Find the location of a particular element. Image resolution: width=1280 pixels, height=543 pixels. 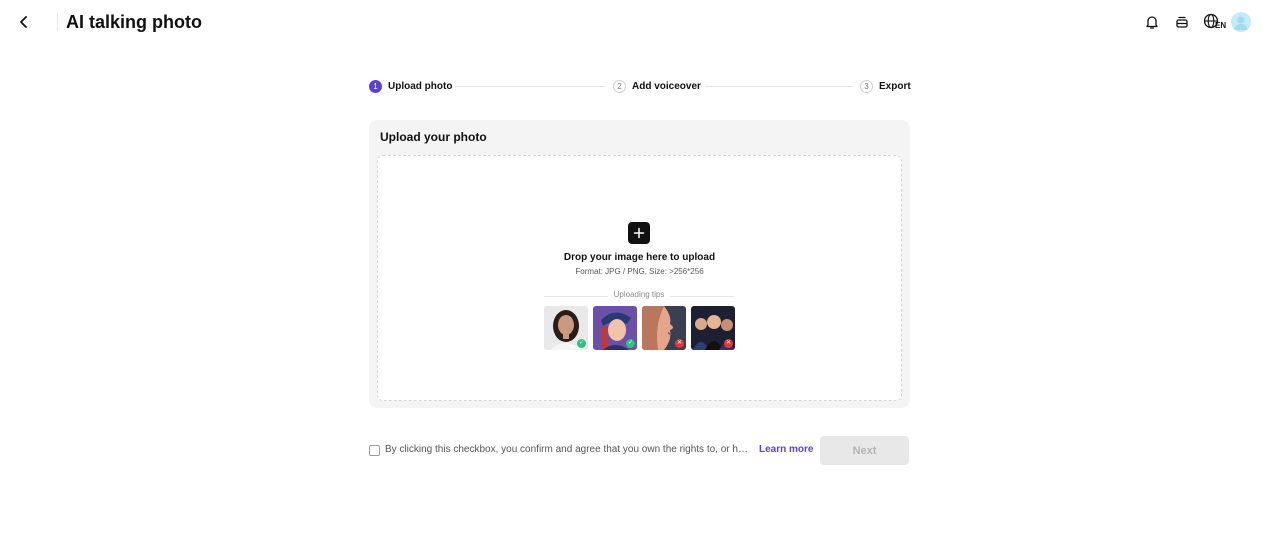

example-bad-side-profile: ✕ is located at coordinates (664, 328).